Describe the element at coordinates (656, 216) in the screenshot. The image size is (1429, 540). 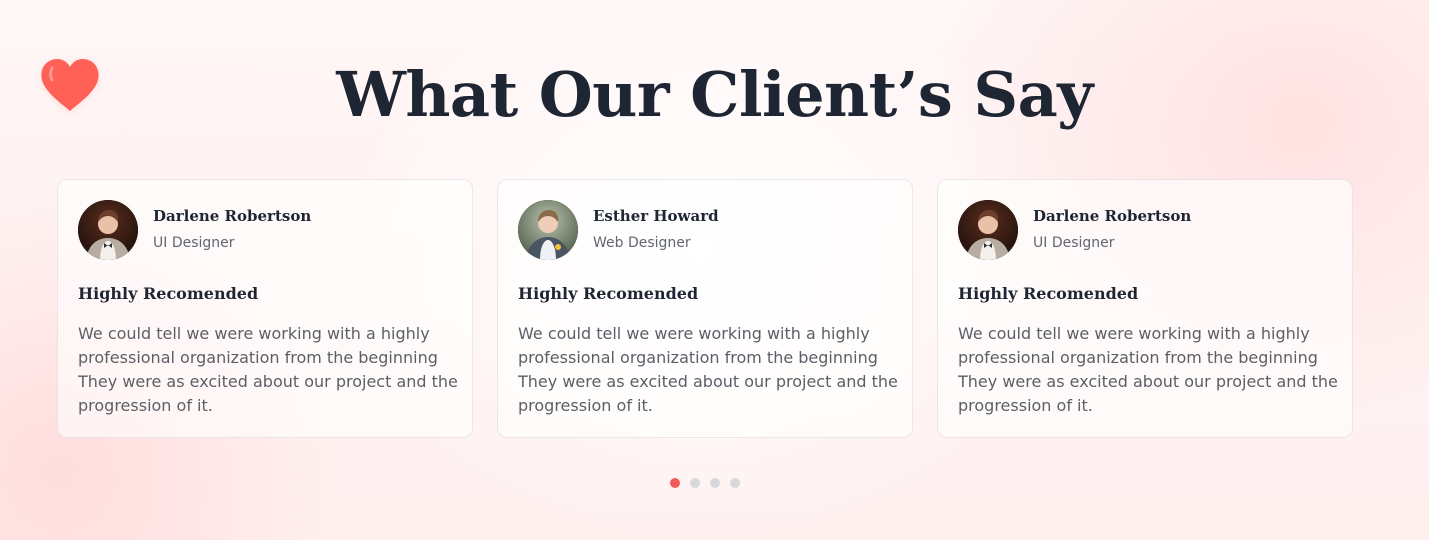
I see `client-name: Esther Howard` at that location.